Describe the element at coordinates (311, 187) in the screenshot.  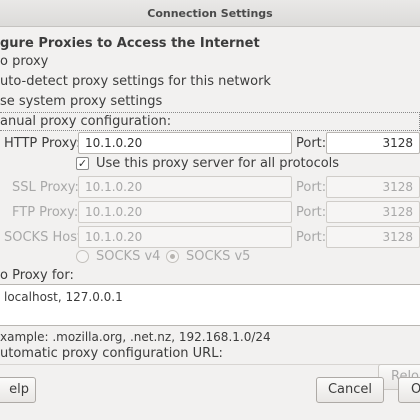
I see `ssl-port-label: Port:` at that location.